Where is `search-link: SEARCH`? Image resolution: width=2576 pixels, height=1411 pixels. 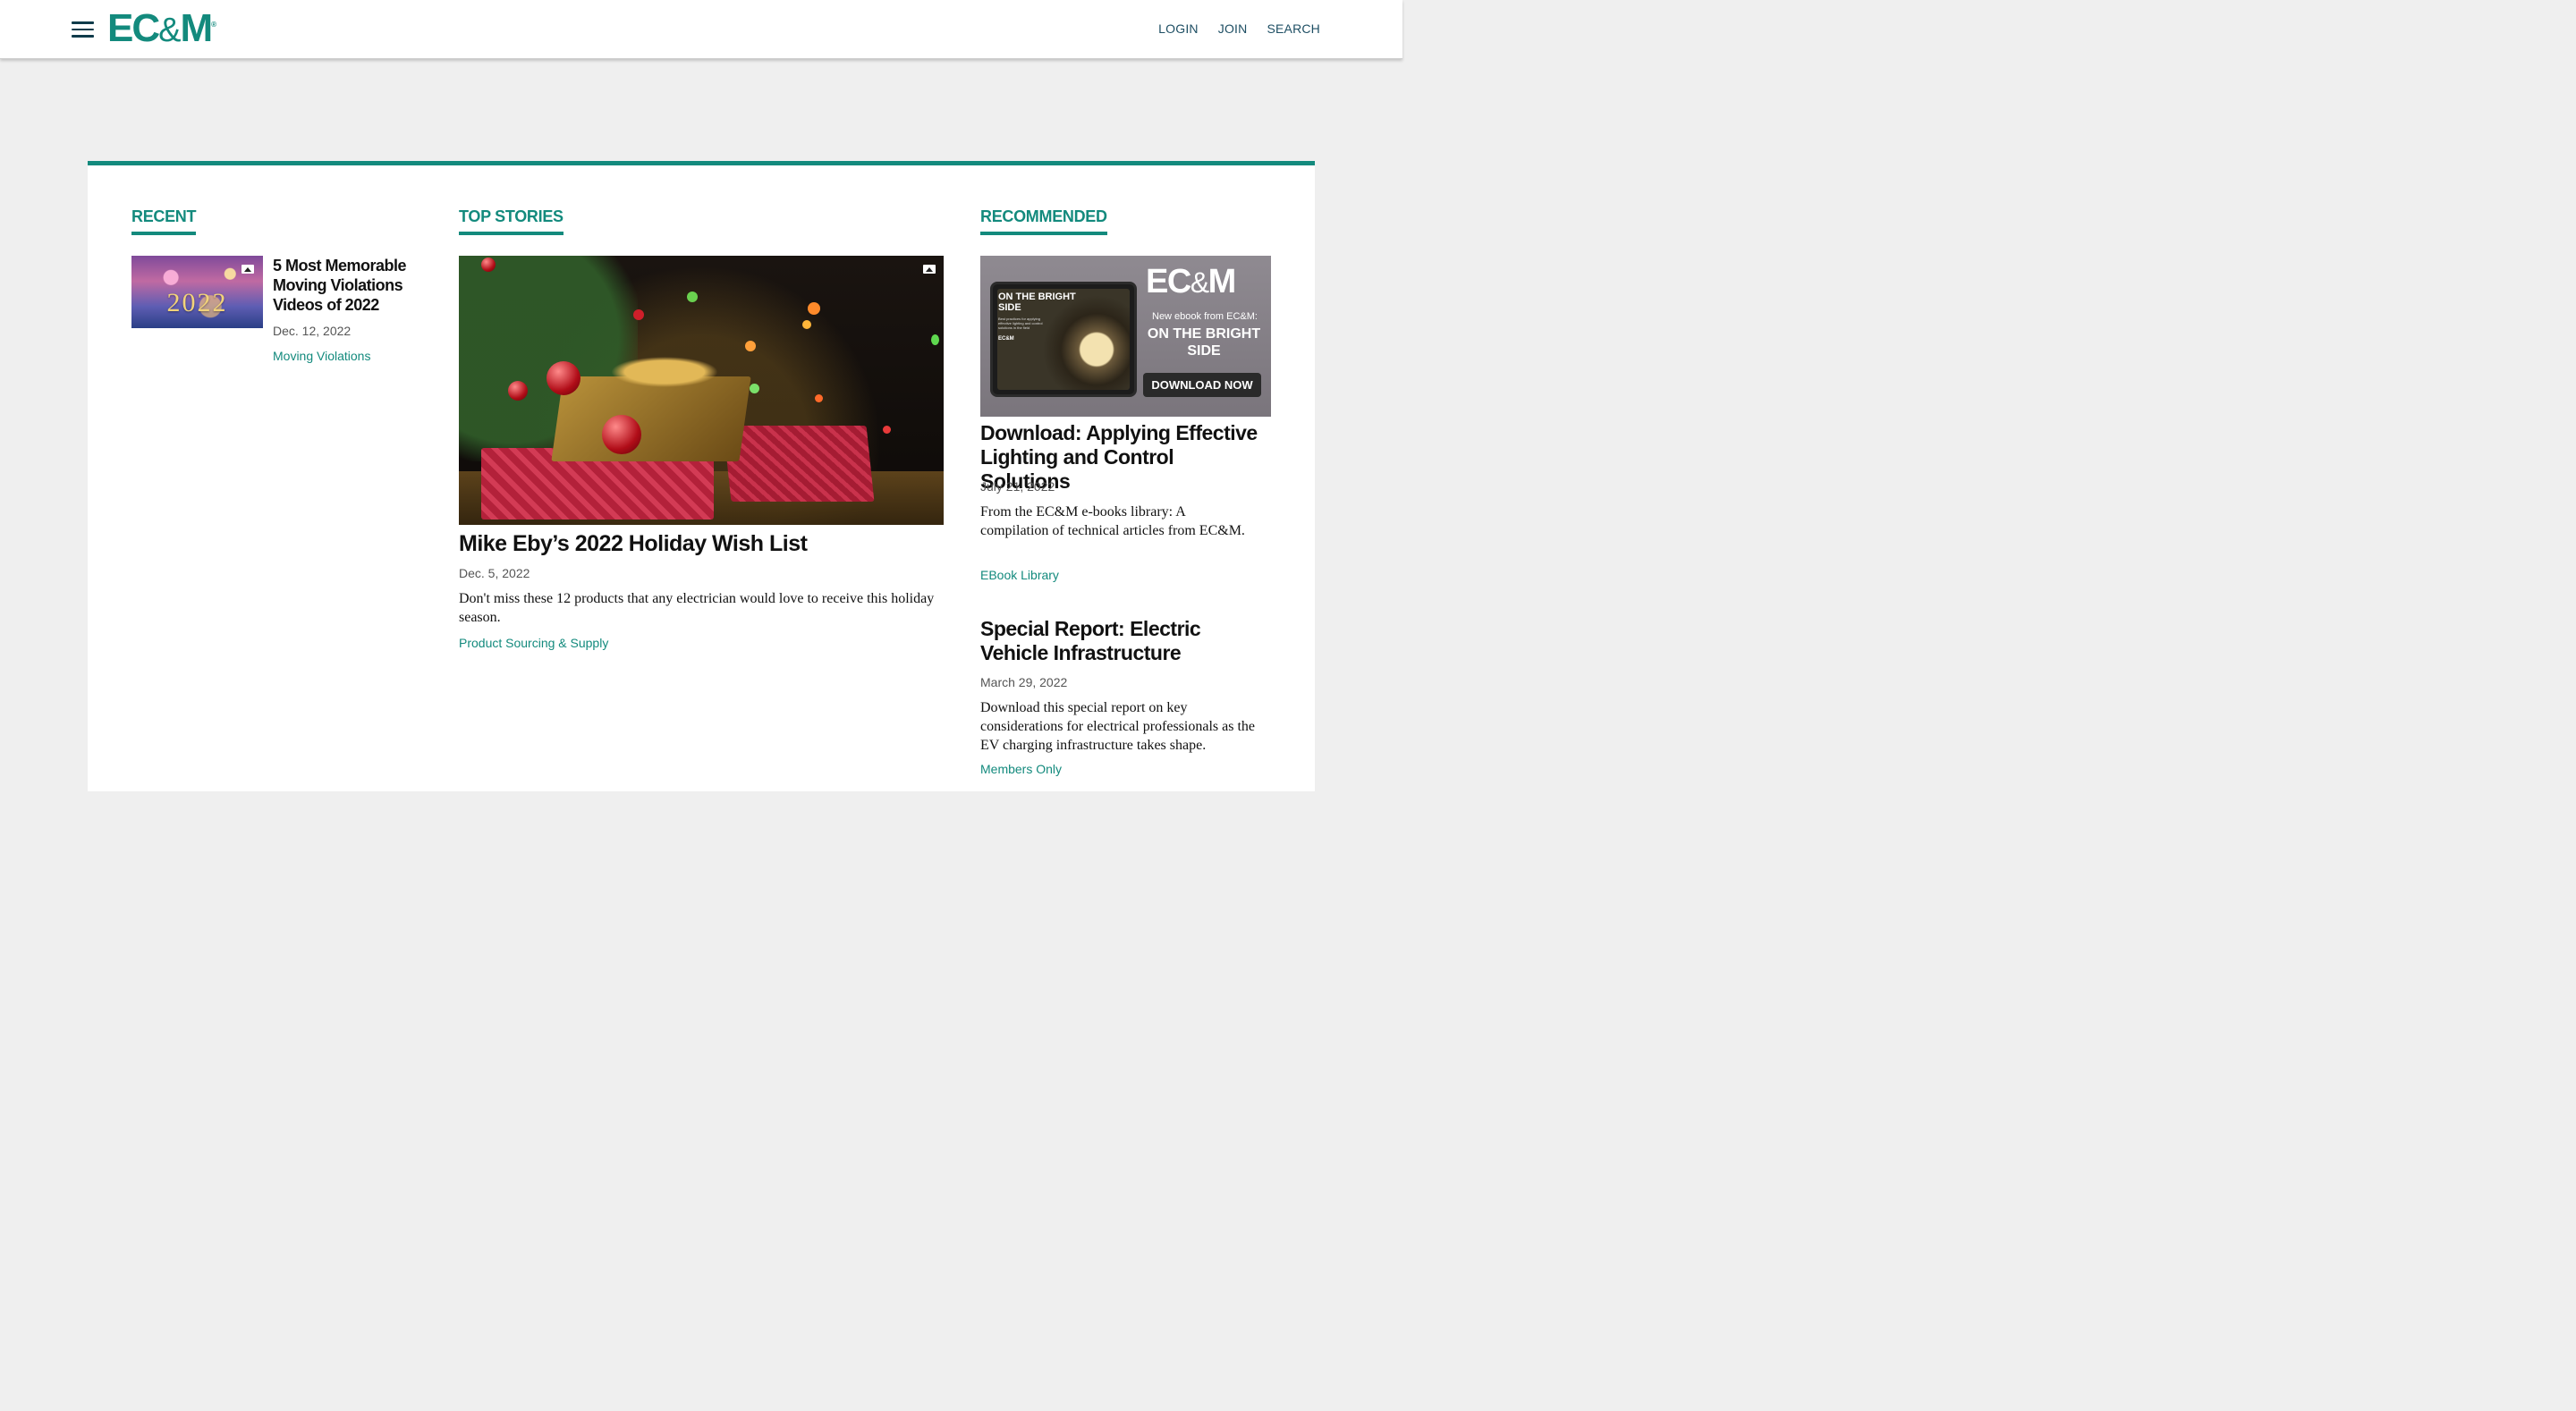 search-link: SEARCH is located at coordinates (1293, 28).